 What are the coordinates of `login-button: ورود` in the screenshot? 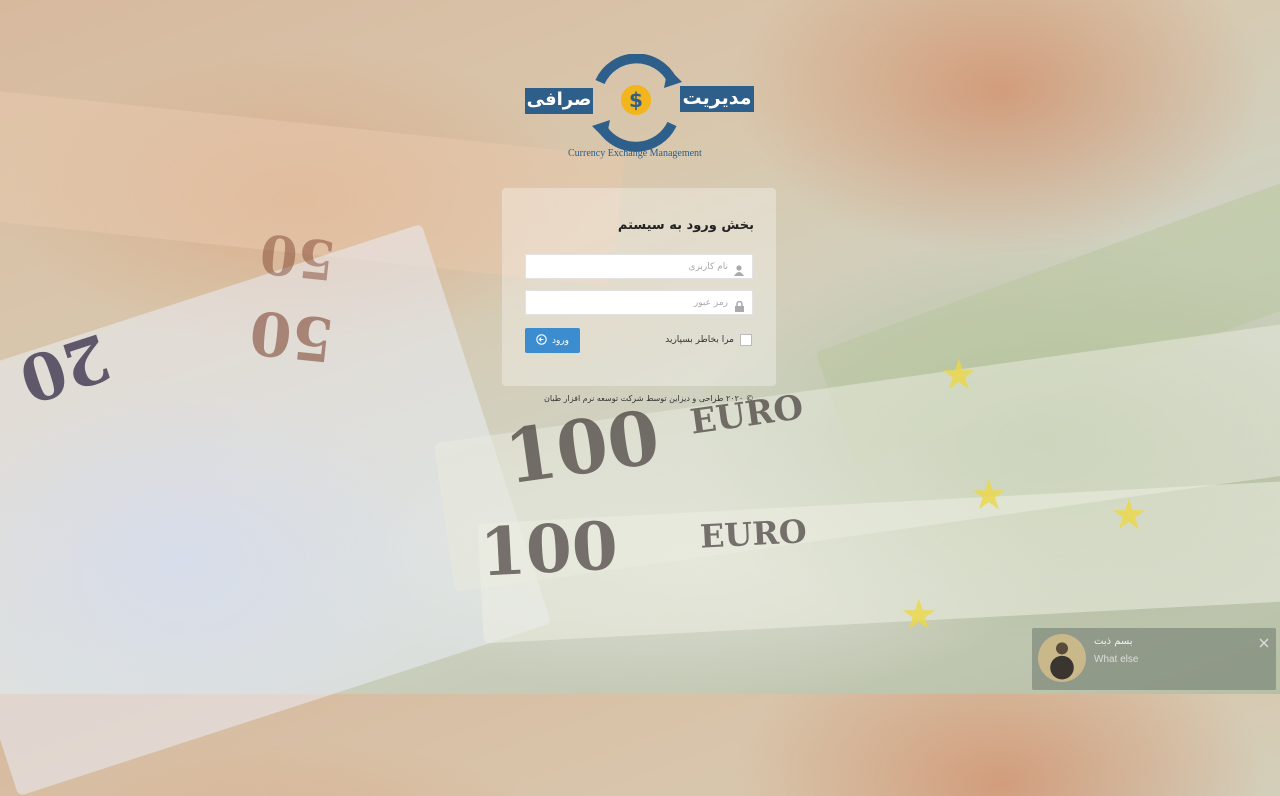 It's located at (552, 340).